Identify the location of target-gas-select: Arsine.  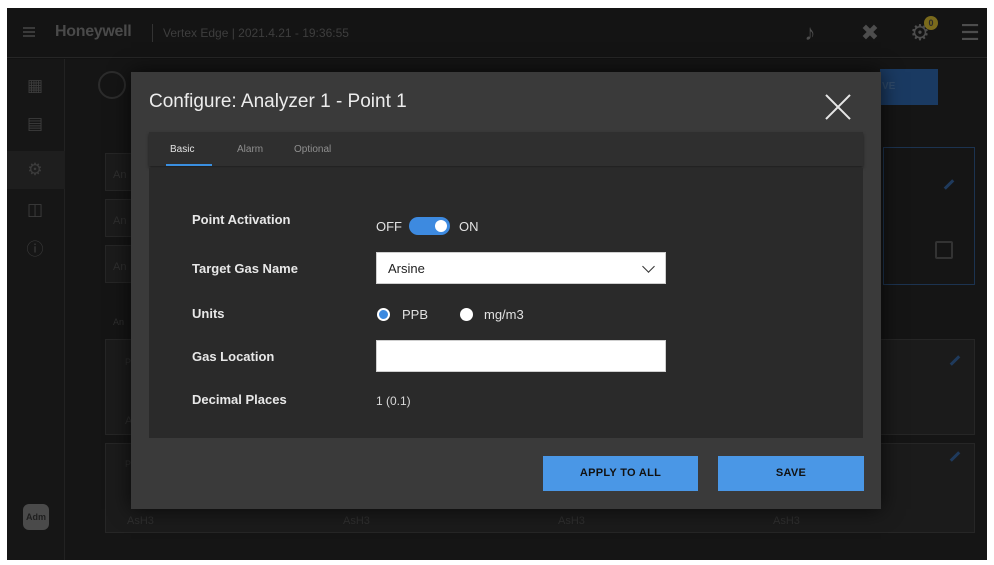
(521, 268).